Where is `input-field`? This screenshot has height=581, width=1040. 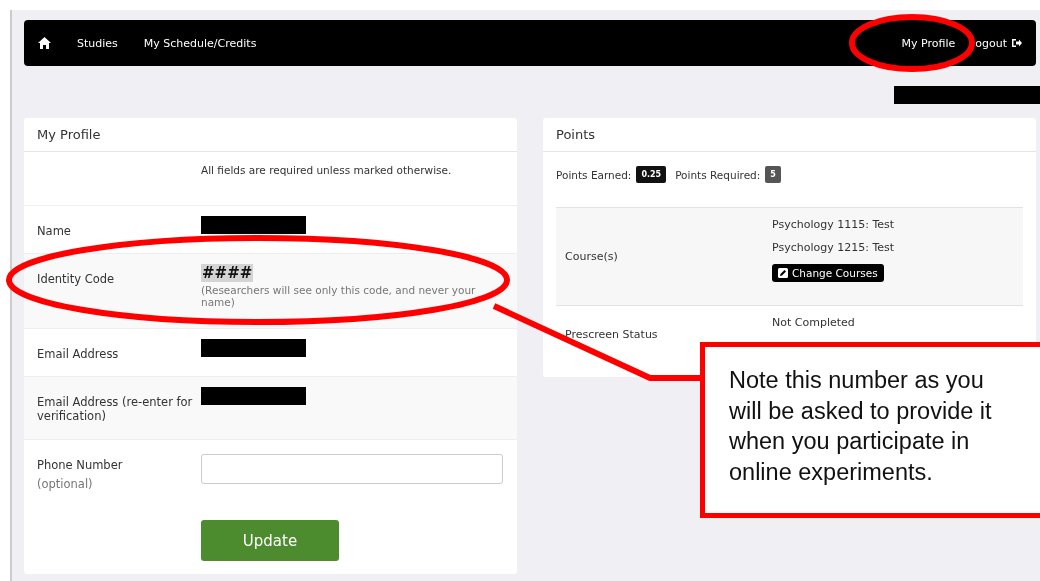 input-field is located at coordinates (352, 469).